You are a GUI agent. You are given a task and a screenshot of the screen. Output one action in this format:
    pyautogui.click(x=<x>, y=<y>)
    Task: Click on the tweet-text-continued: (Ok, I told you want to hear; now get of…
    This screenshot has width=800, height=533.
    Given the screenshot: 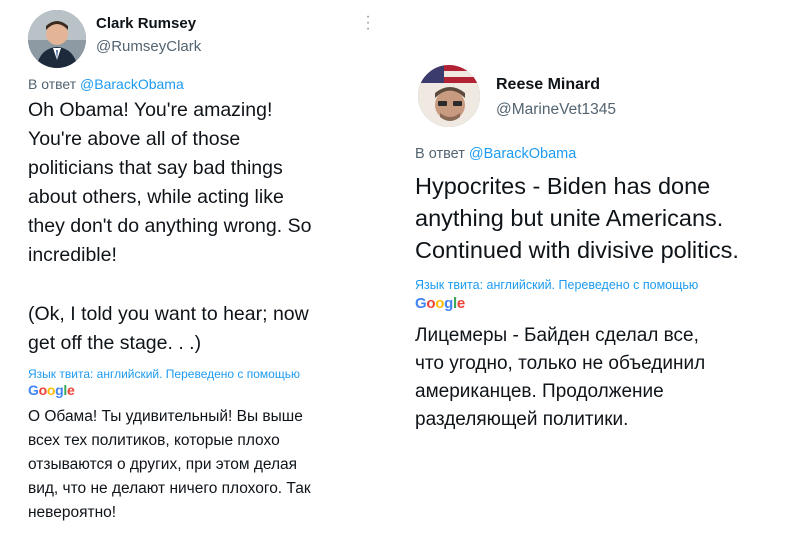 What is the action you would take?
    pyautogui.click(x=168, y=328)
    